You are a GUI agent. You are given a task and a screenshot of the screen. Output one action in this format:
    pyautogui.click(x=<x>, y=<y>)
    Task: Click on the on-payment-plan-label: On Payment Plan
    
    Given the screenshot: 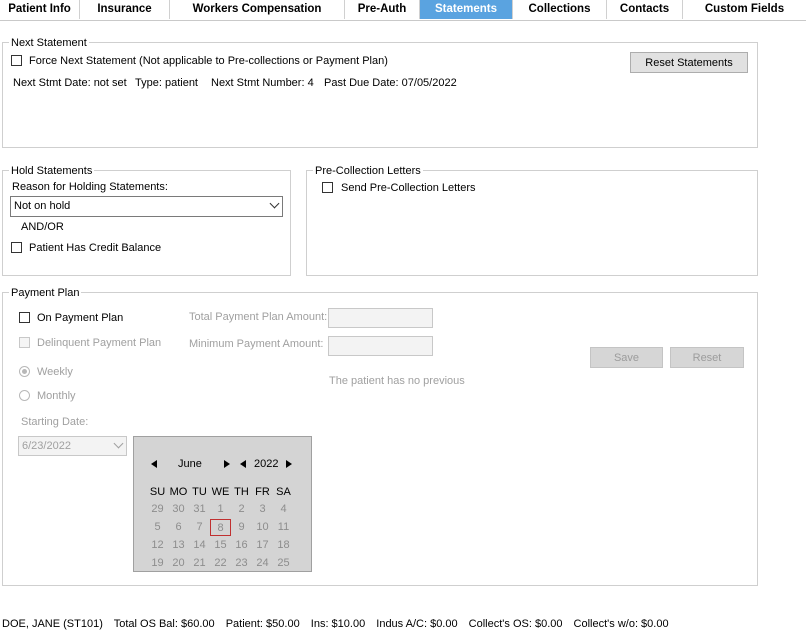 What is the action you would take?
    pyautogui.click(x=80, y=318)
    